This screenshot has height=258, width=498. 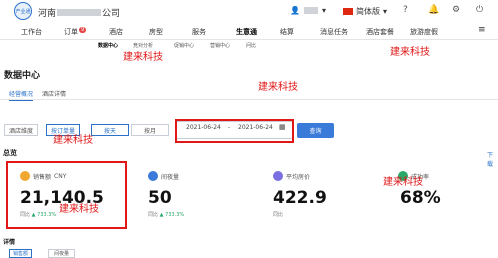 I want to click on china-flag-icon, so click(x=348, y=11).